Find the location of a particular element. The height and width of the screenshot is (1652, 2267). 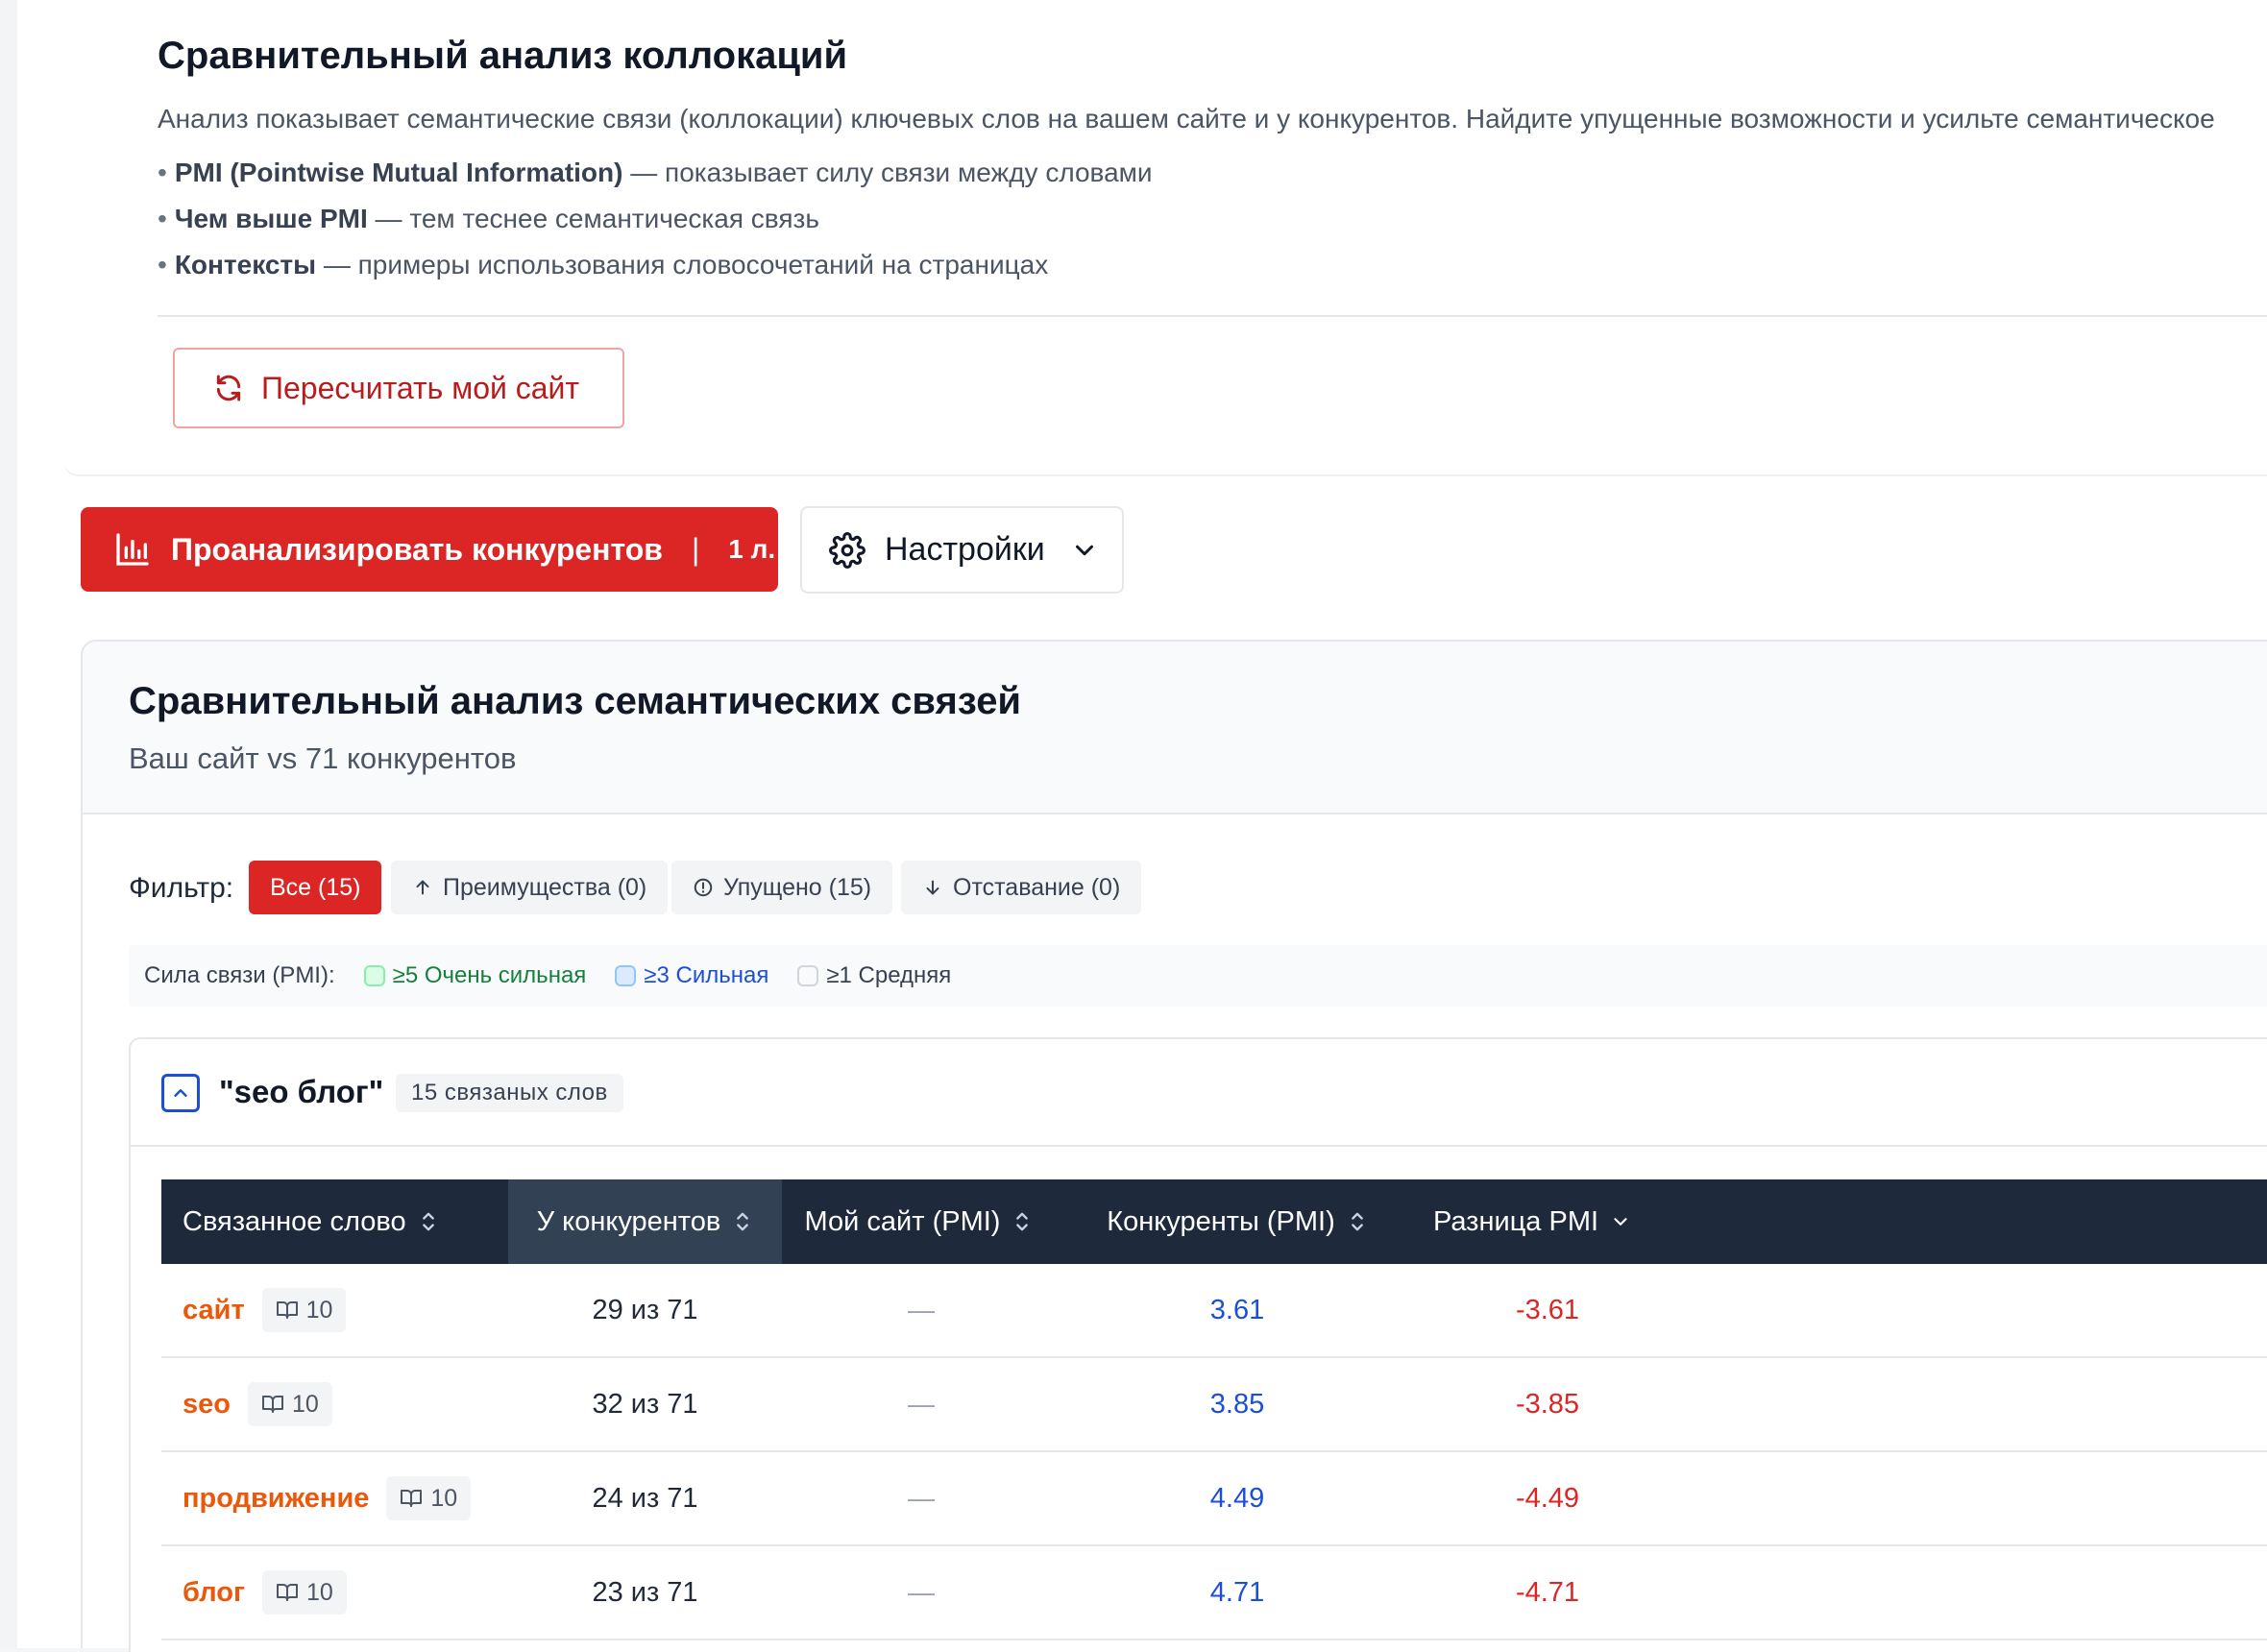

column-label: У конкурентов is located at coordinates (629, 1221).